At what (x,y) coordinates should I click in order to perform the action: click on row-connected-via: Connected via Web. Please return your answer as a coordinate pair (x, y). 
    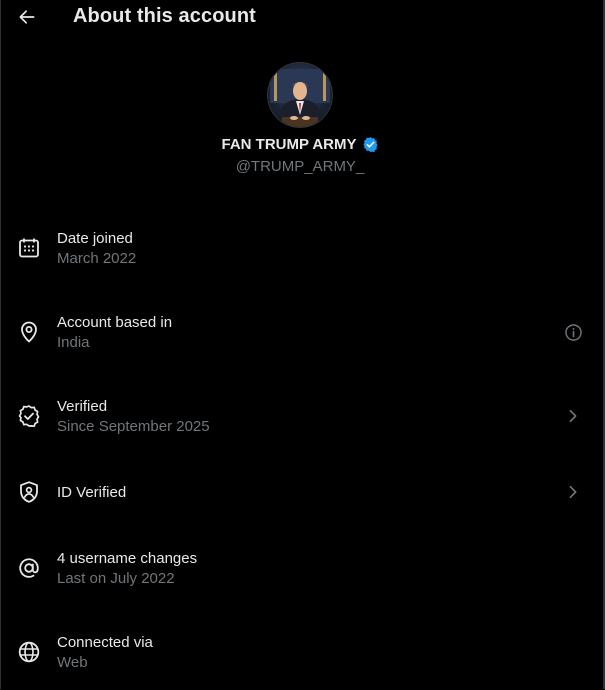
    Looking at the image, I should click on (300, 660).